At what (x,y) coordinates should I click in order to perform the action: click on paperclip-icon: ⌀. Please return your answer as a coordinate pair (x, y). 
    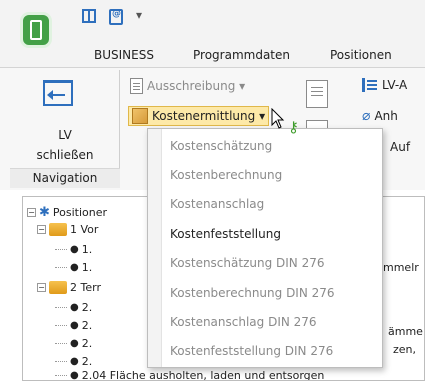
    Looking at the image, I should click on (366, 116).